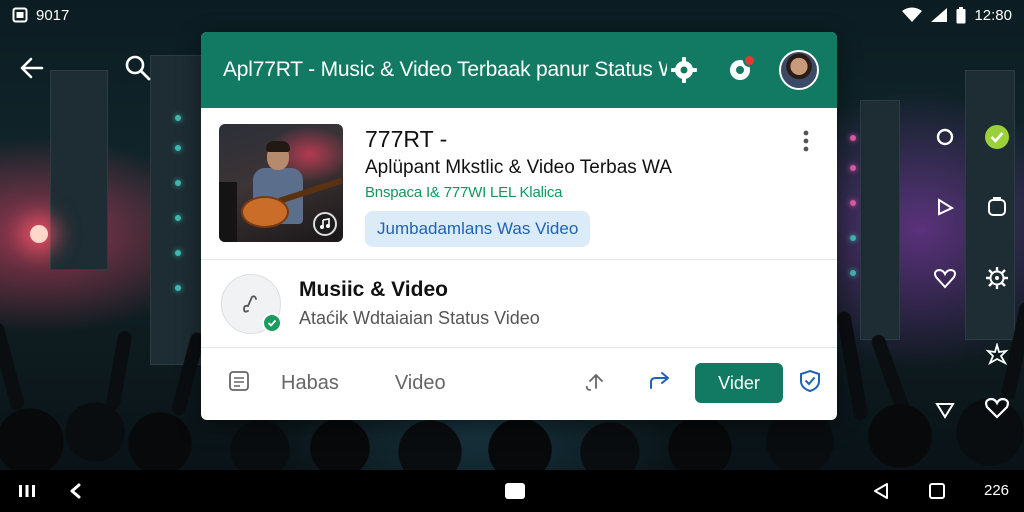 This screenshot has height=512, width=1024. I want to click on upload-icon, so click(596, 383).